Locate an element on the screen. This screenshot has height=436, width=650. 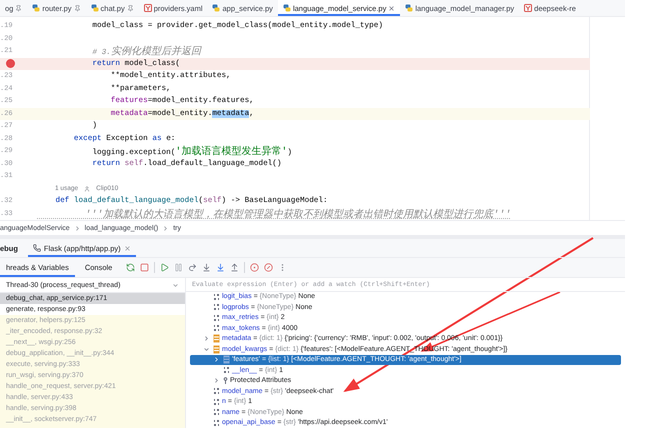
stop-icon is located at coordinates (145, 267).